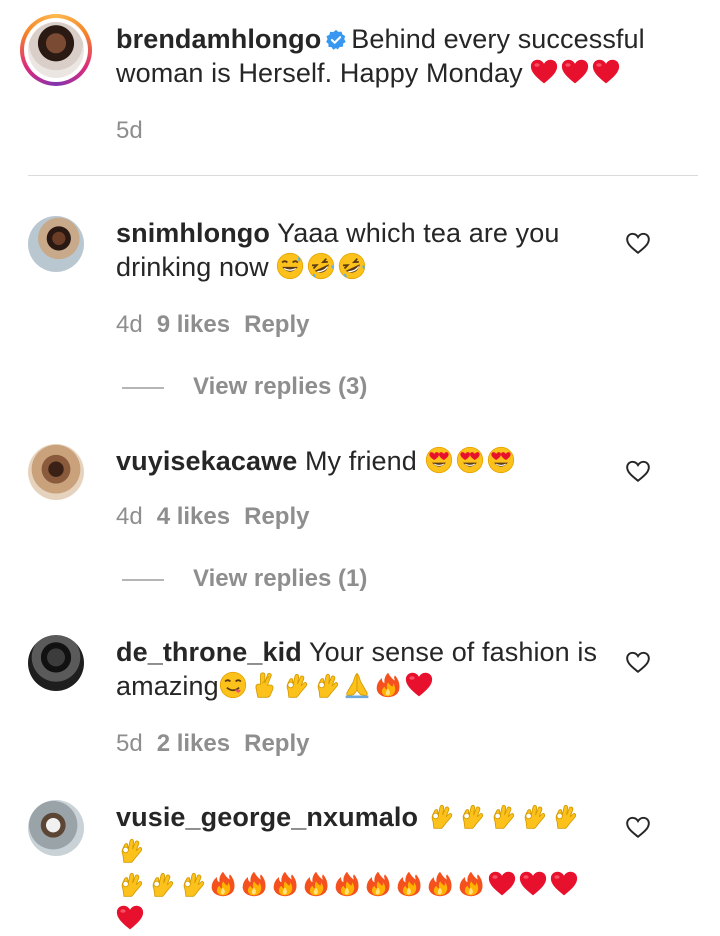 This screenshot has width=720, height=936. Describe the element at coordinates (361, 868) in the screenshot. I see `comment-text-block: vusie_george_nxumalo` at that location.